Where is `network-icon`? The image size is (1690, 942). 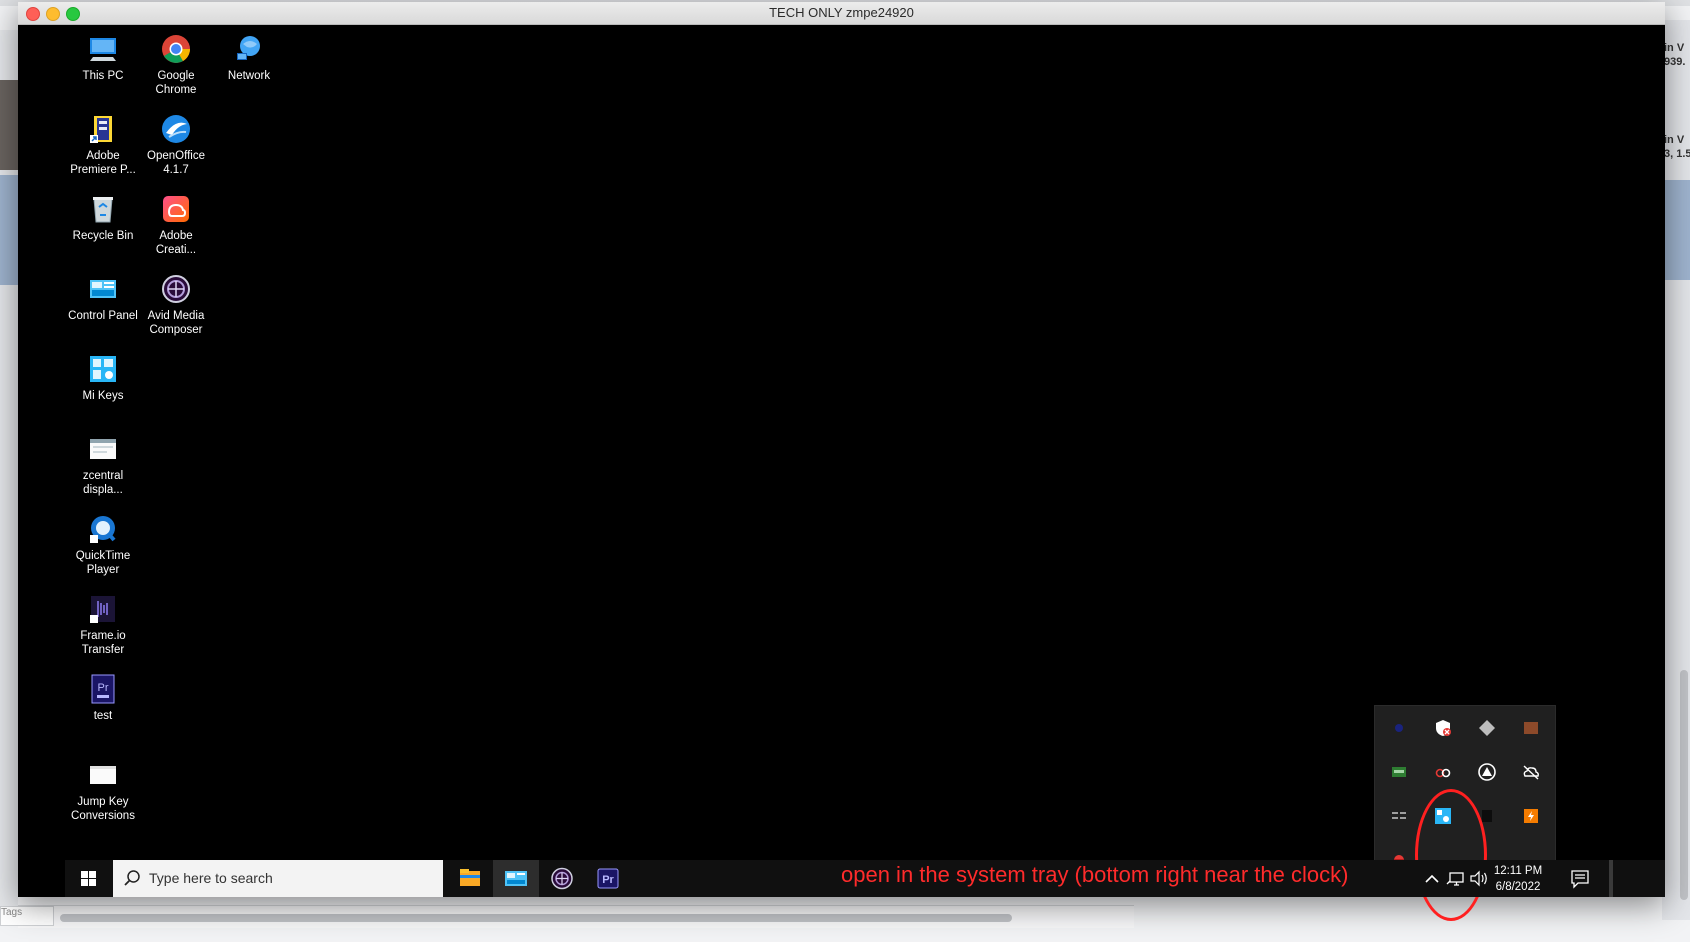 network-icon is located at coordinates (248, 48).